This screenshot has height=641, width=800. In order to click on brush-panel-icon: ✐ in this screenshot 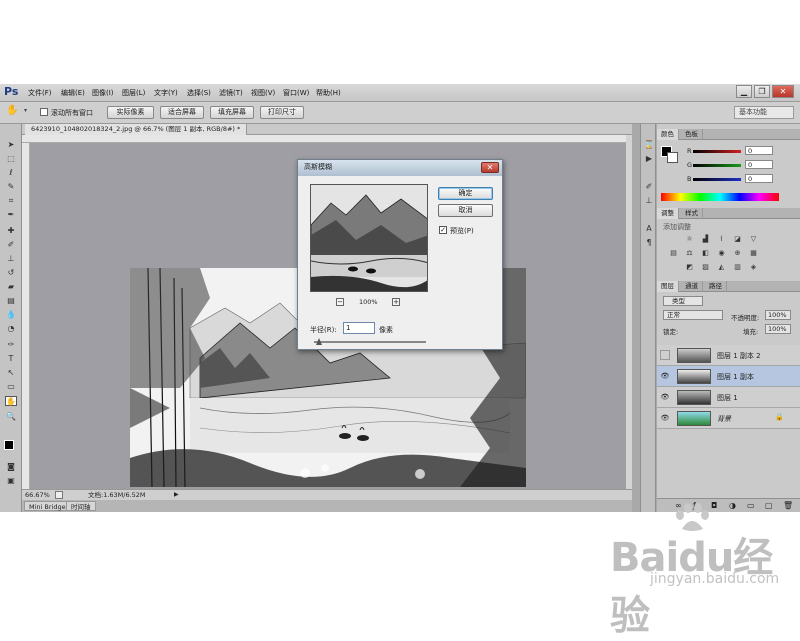, I will do `click(649, 187)`.